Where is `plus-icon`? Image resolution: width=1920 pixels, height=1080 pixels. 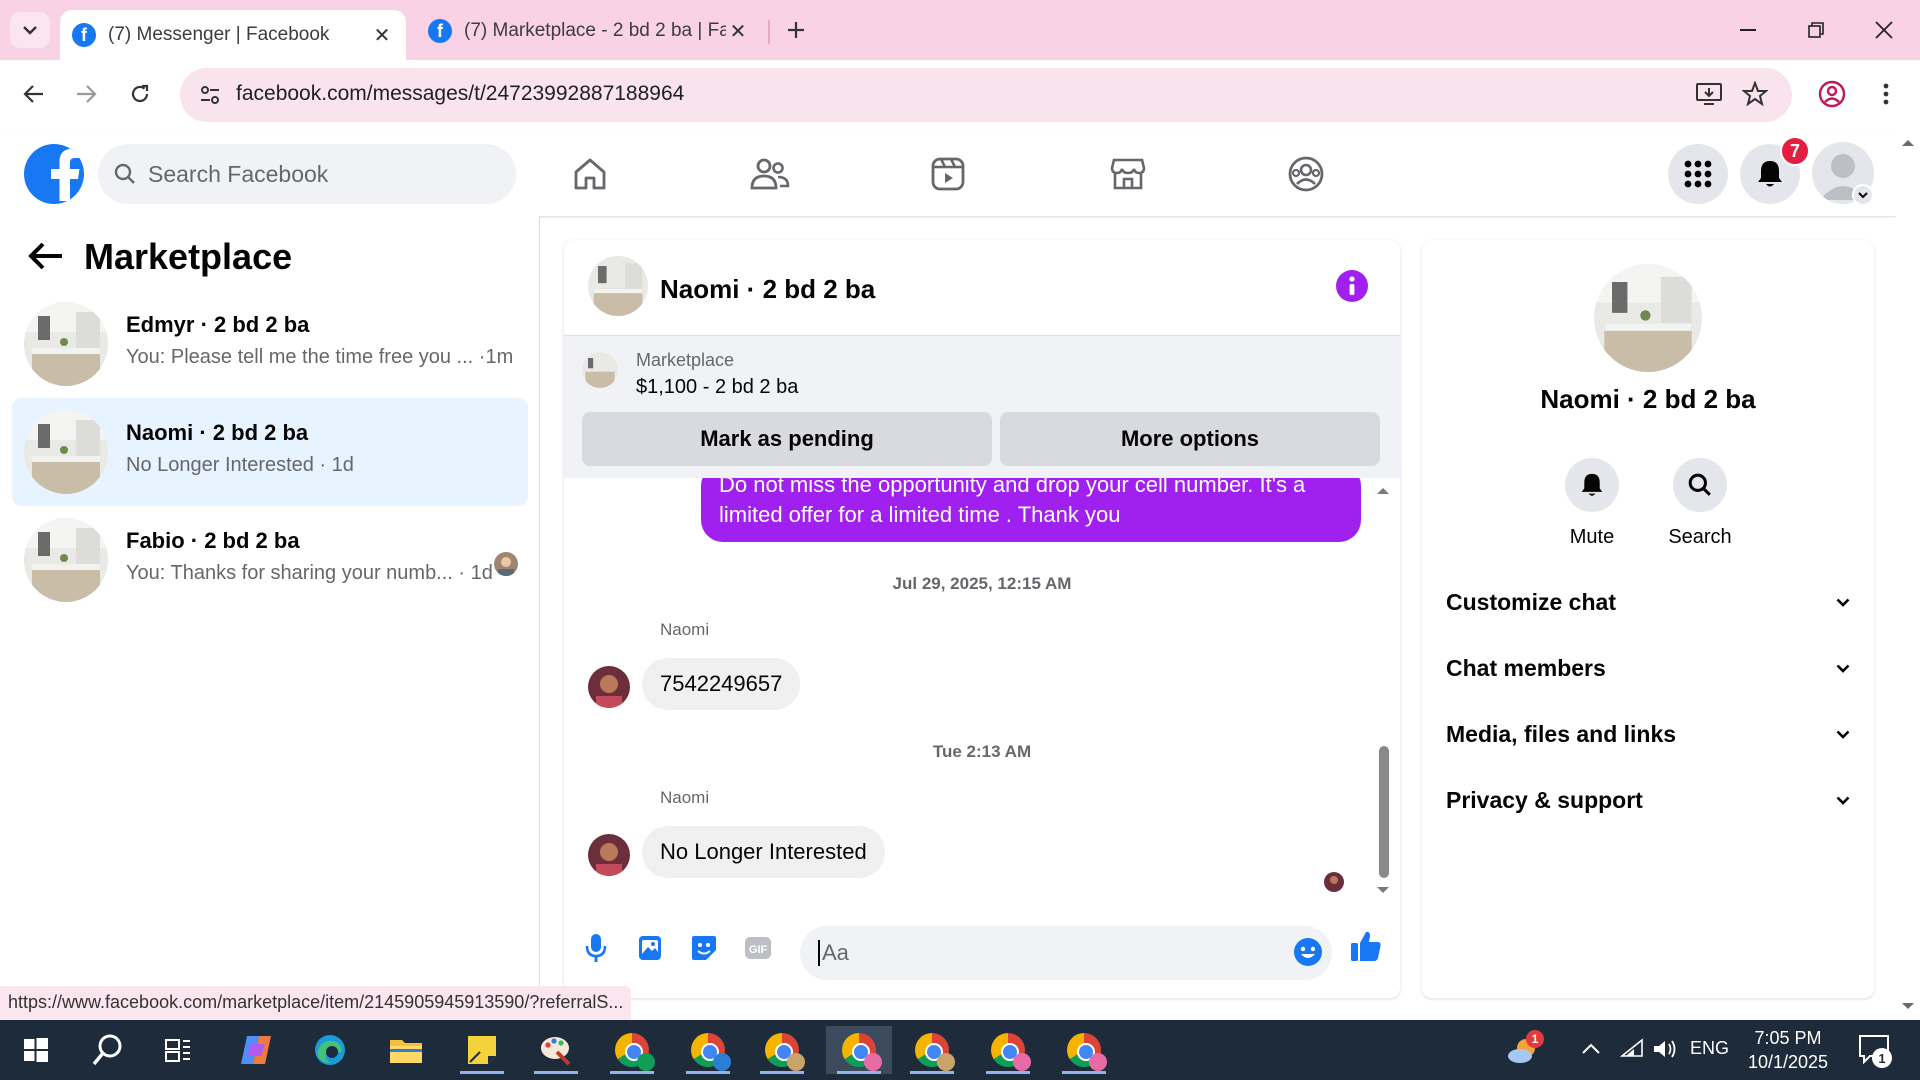 plus-icon is located at coordinates (796, 30).